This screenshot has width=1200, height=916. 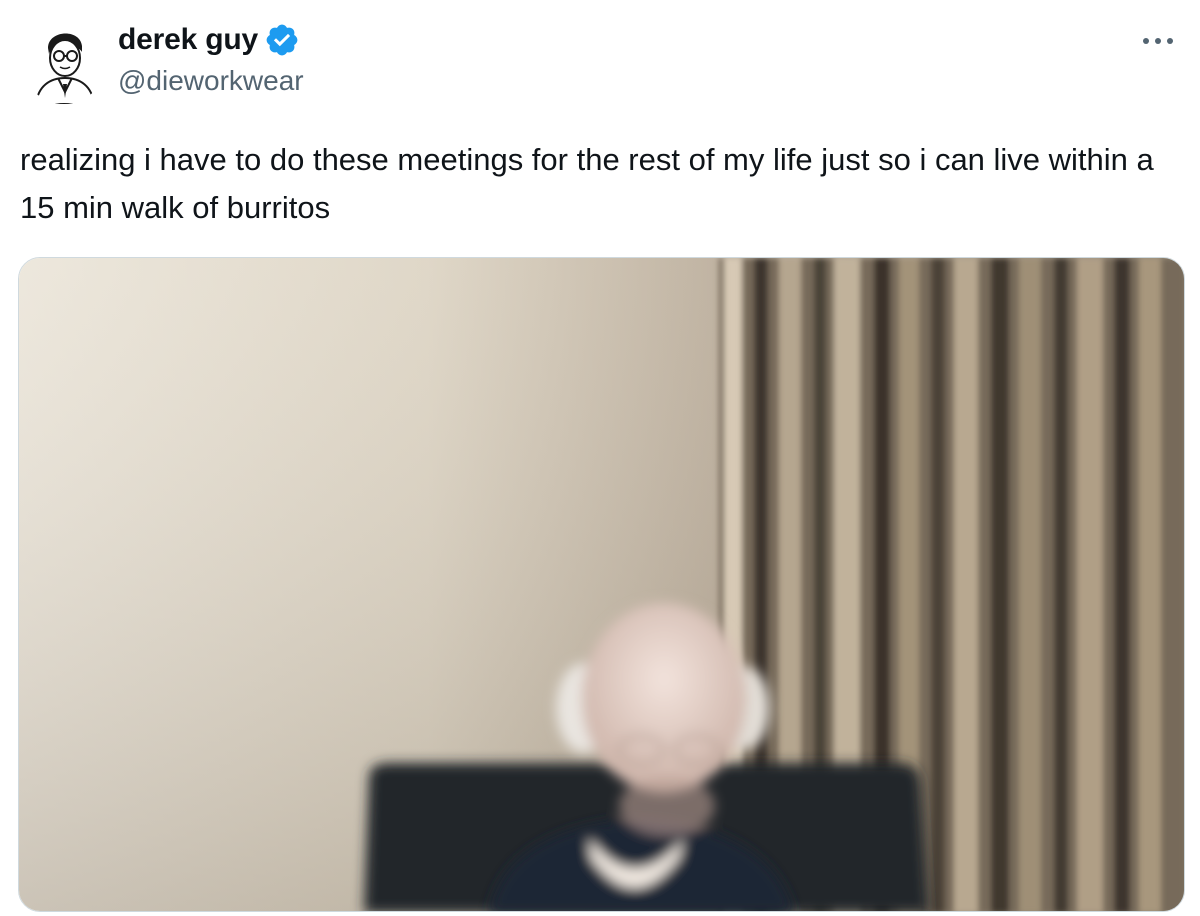 I want to click on verified-badge-icon, so click(x=282, y=40).